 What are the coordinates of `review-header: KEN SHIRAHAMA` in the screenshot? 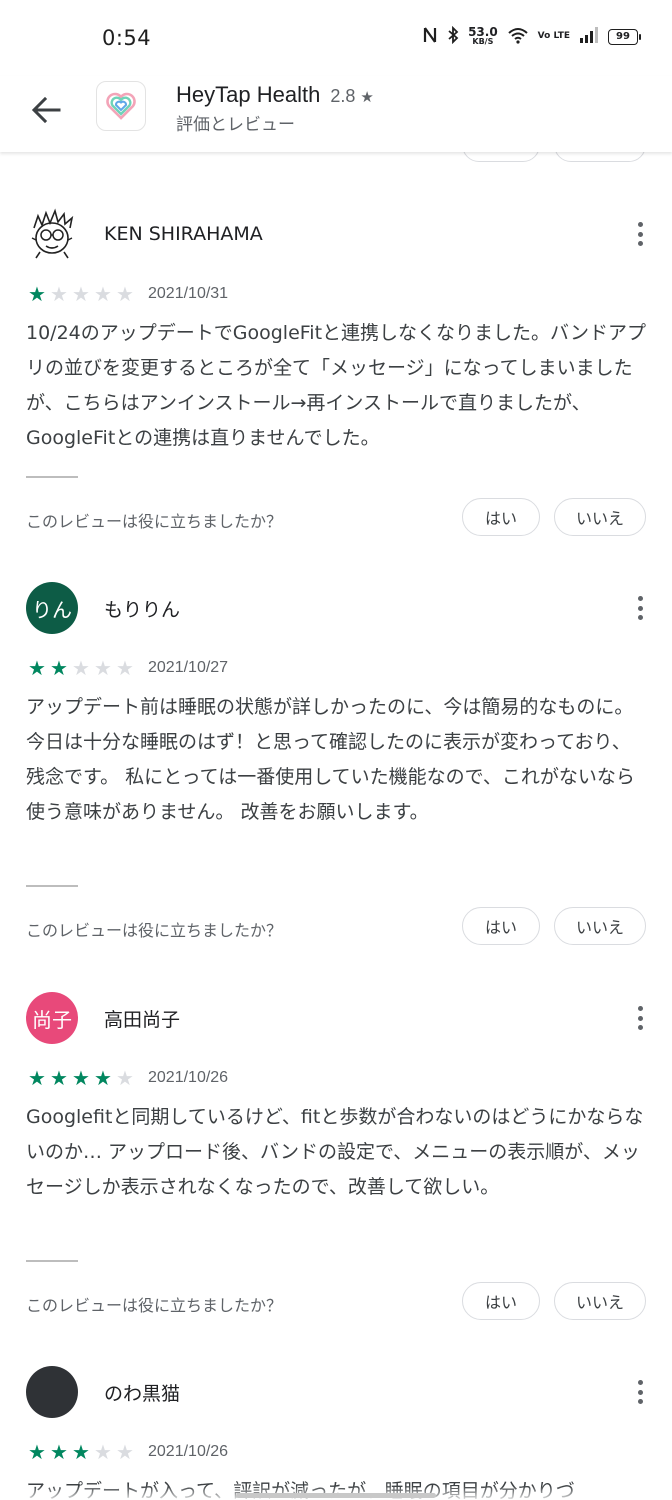 It's located at (144, 234).